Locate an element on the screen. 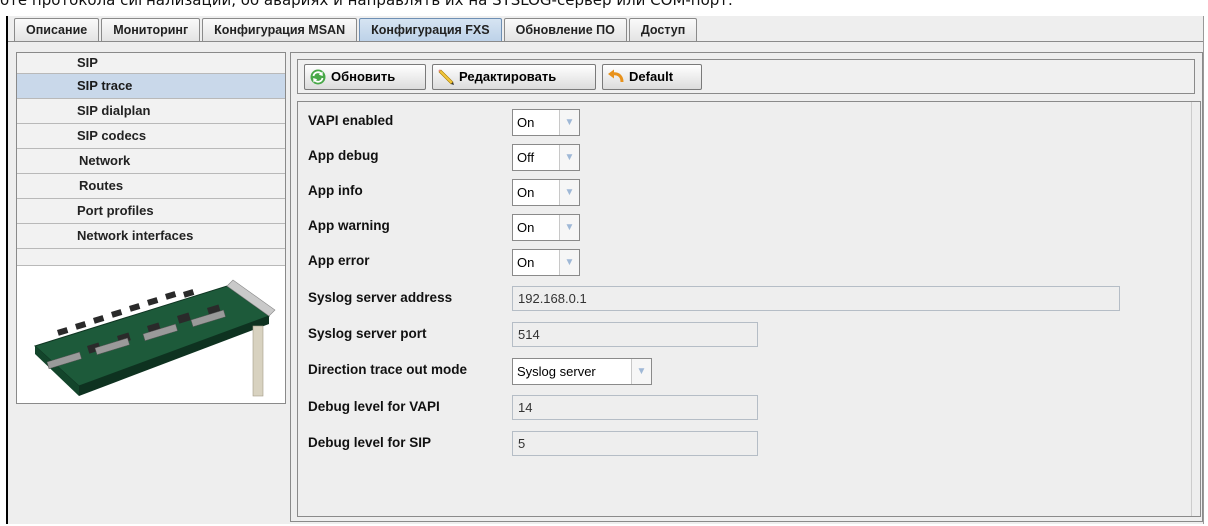 The height and width of the screenshot is (526, 1208). trace-mode-value: Syslog server is located at coordinates (556, 371).